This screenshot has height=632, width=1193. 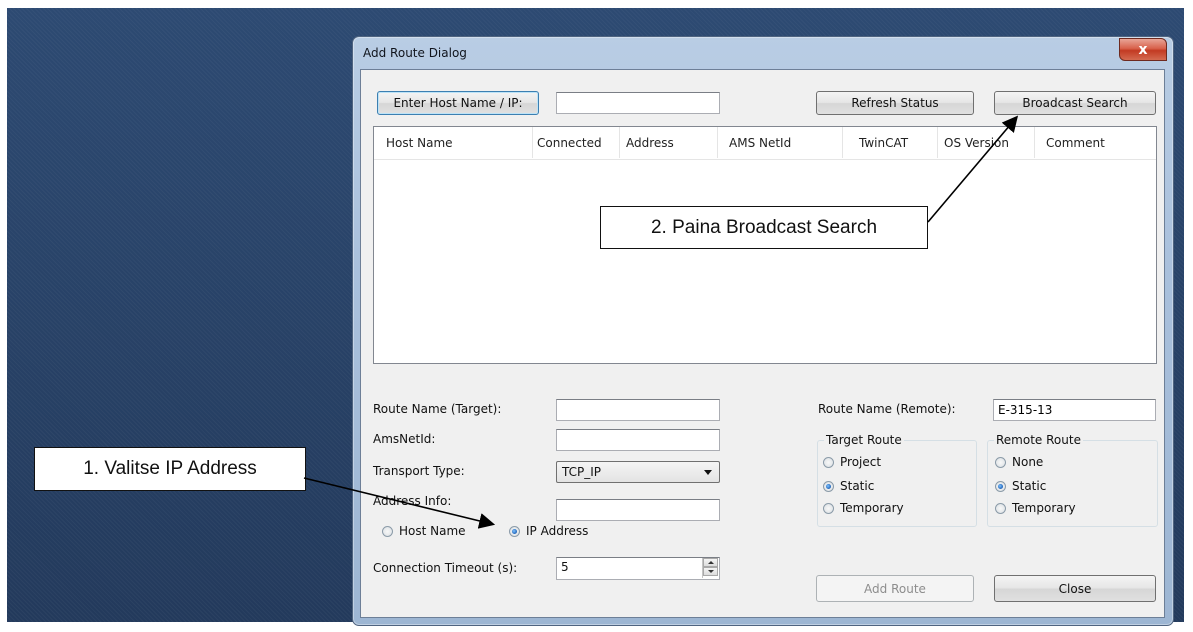 I want to click on radio-remote-static-label: Static, so click(x=1029, y=486).